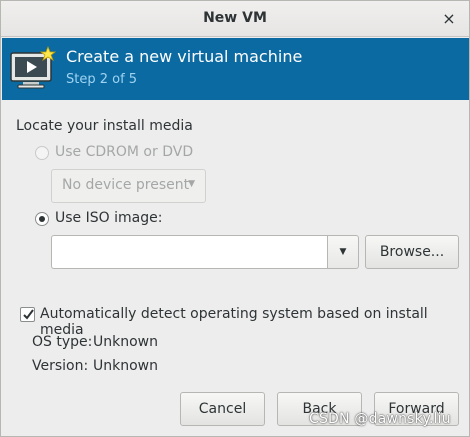 Image resolution: width=470 pixels, height=437 pixels. I want to click on os-type-label: OS type:, so click(62, 342).